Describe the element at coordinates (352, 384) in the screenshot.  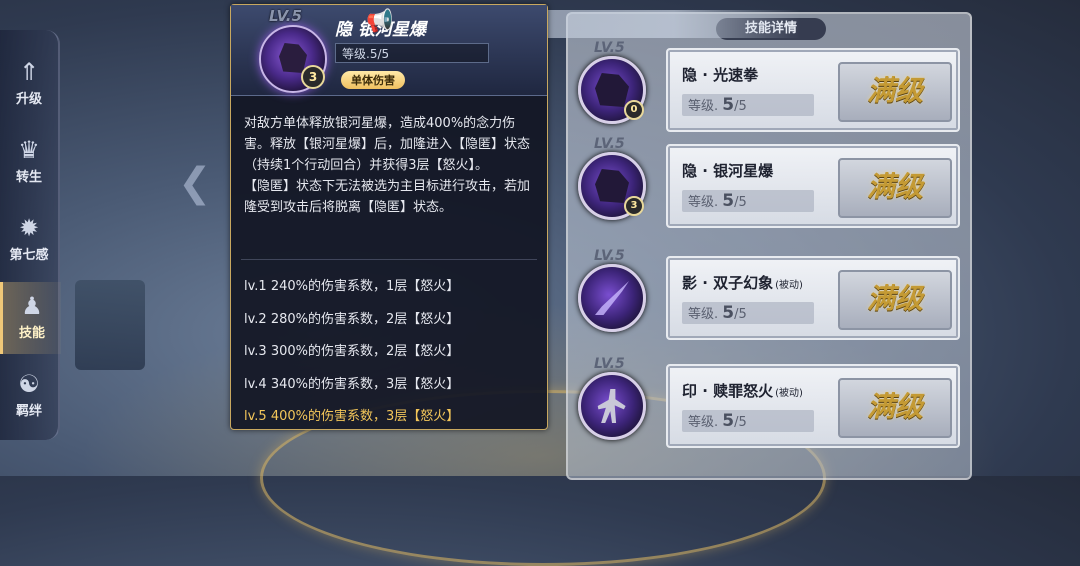
I see `level-effect: lv.4 340%的伤害系数，3层【怒火】` at that location.